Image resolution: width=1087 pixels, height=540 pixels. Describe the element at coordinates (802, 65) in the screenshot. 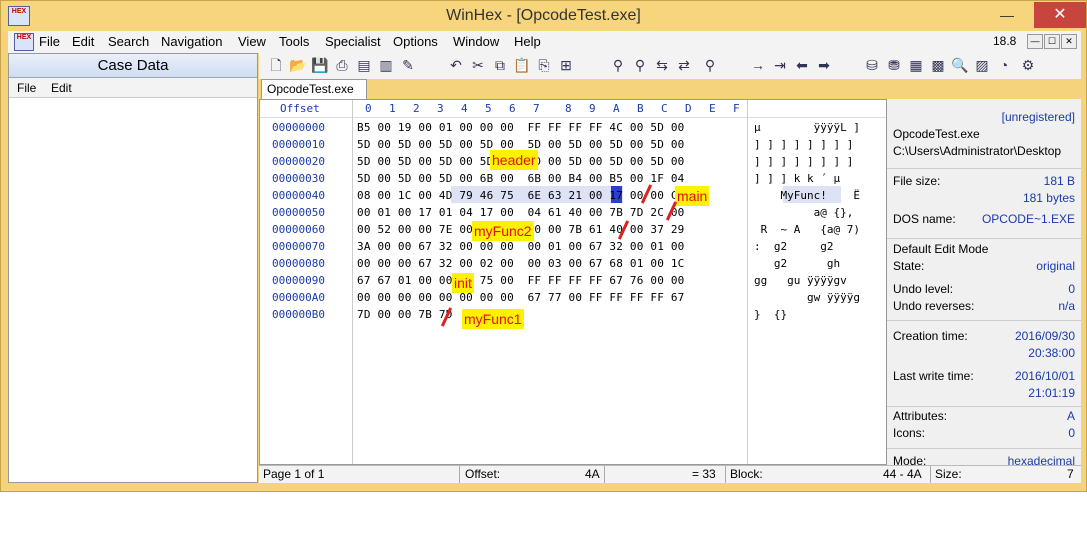

I see `back-icon: ⬅` at that location.